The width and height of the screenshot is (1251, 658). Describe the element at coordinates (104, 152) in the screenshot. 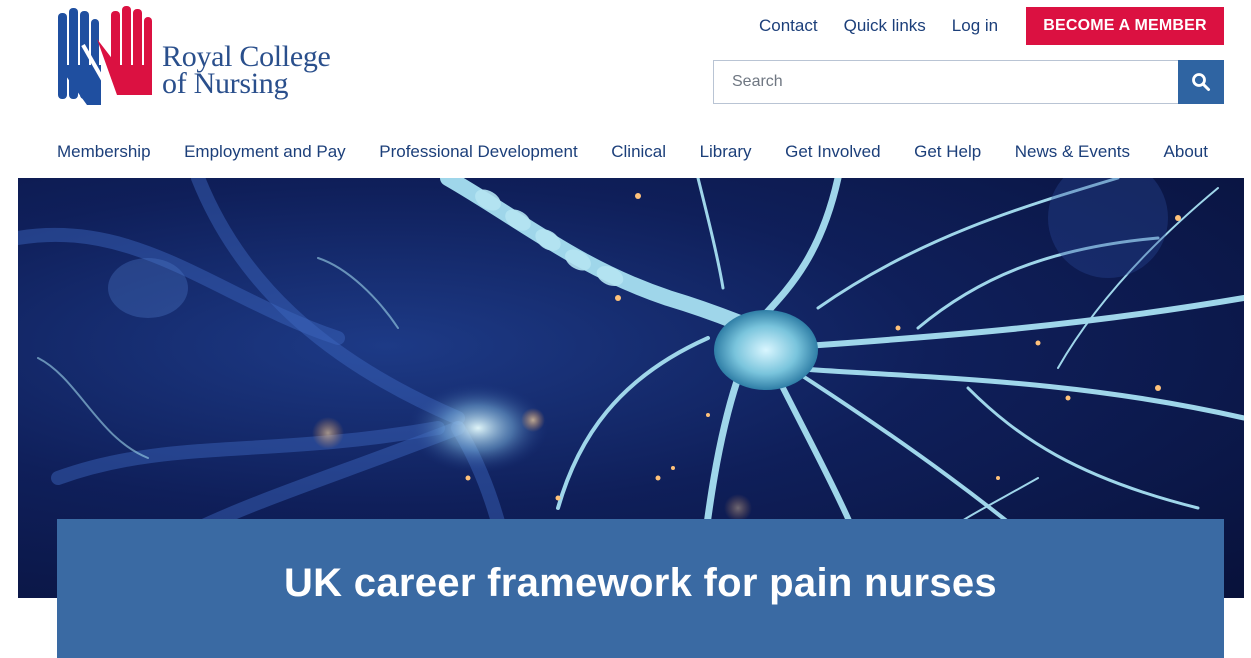

I see `nav-membership: Membership` at that location.